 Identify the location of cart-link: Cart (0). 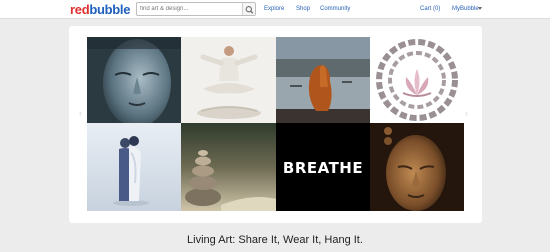
(430, 9).